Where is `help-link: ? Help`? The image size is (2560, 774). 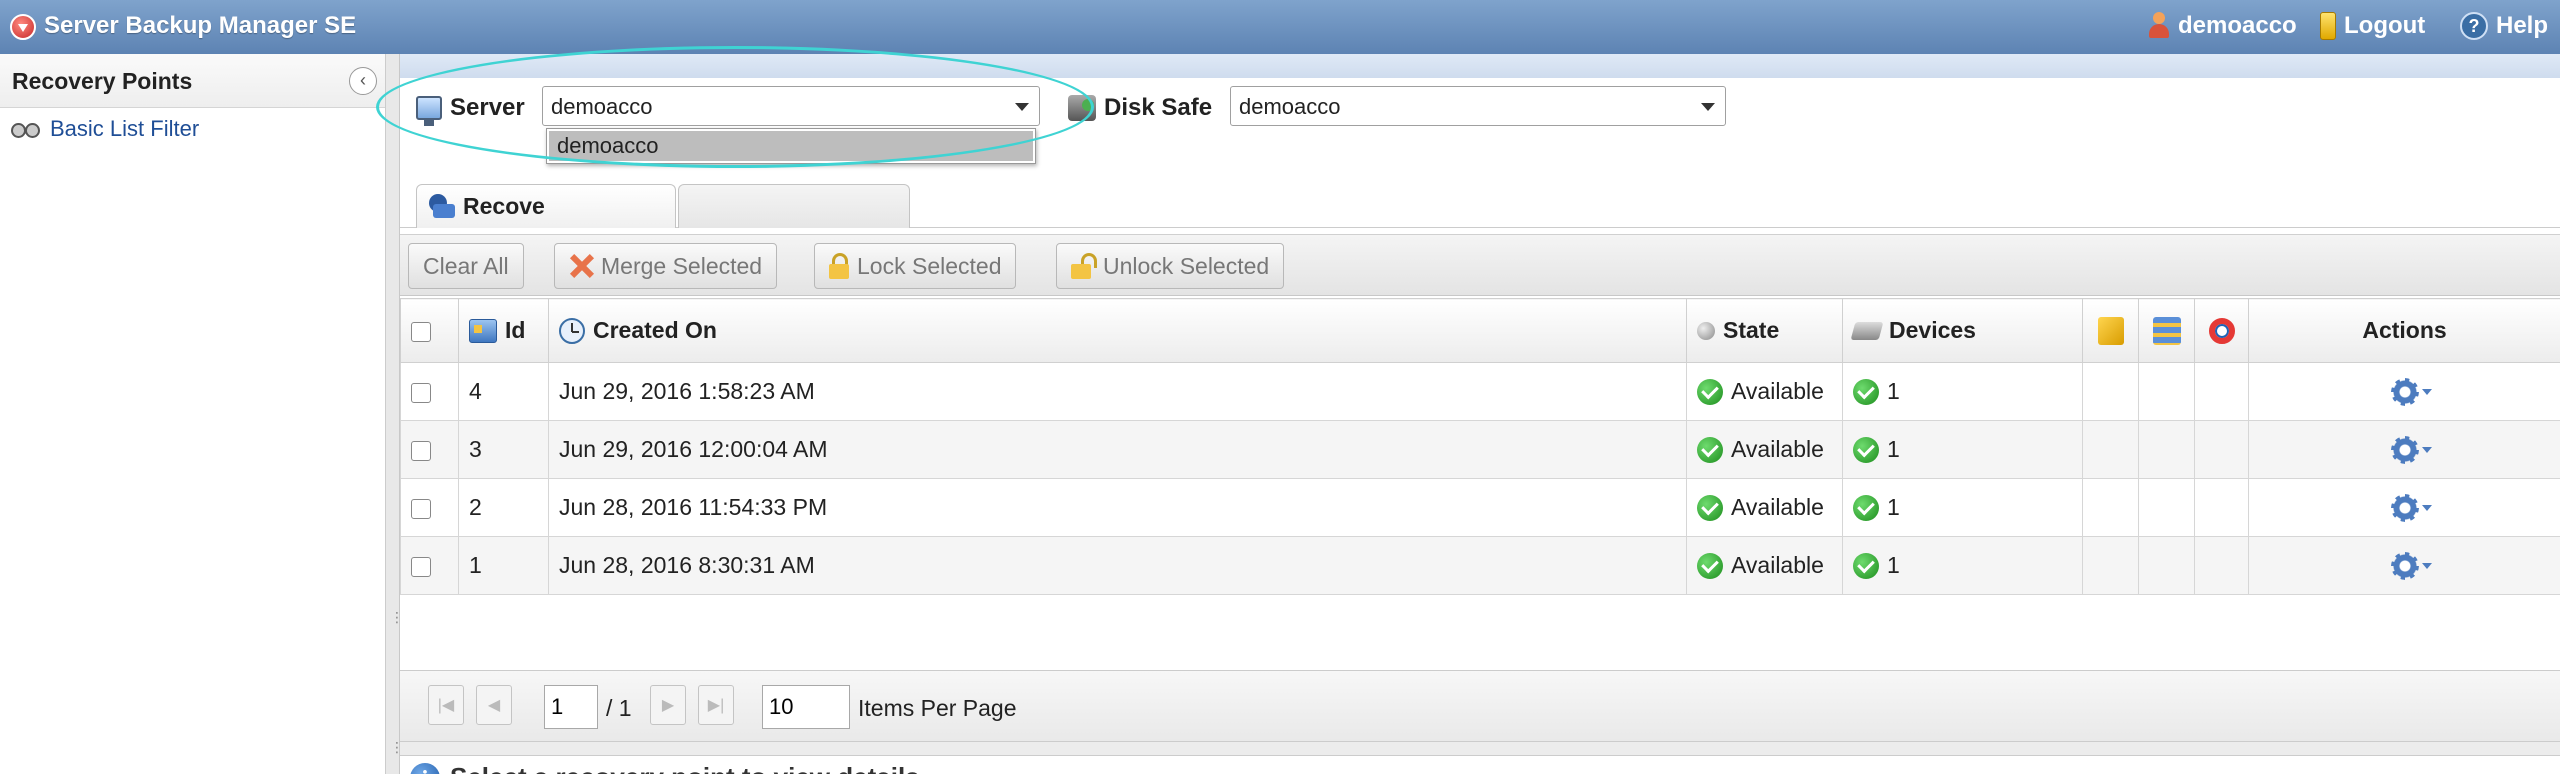 help-link: ? Help is located at coordinates (2504, 26).